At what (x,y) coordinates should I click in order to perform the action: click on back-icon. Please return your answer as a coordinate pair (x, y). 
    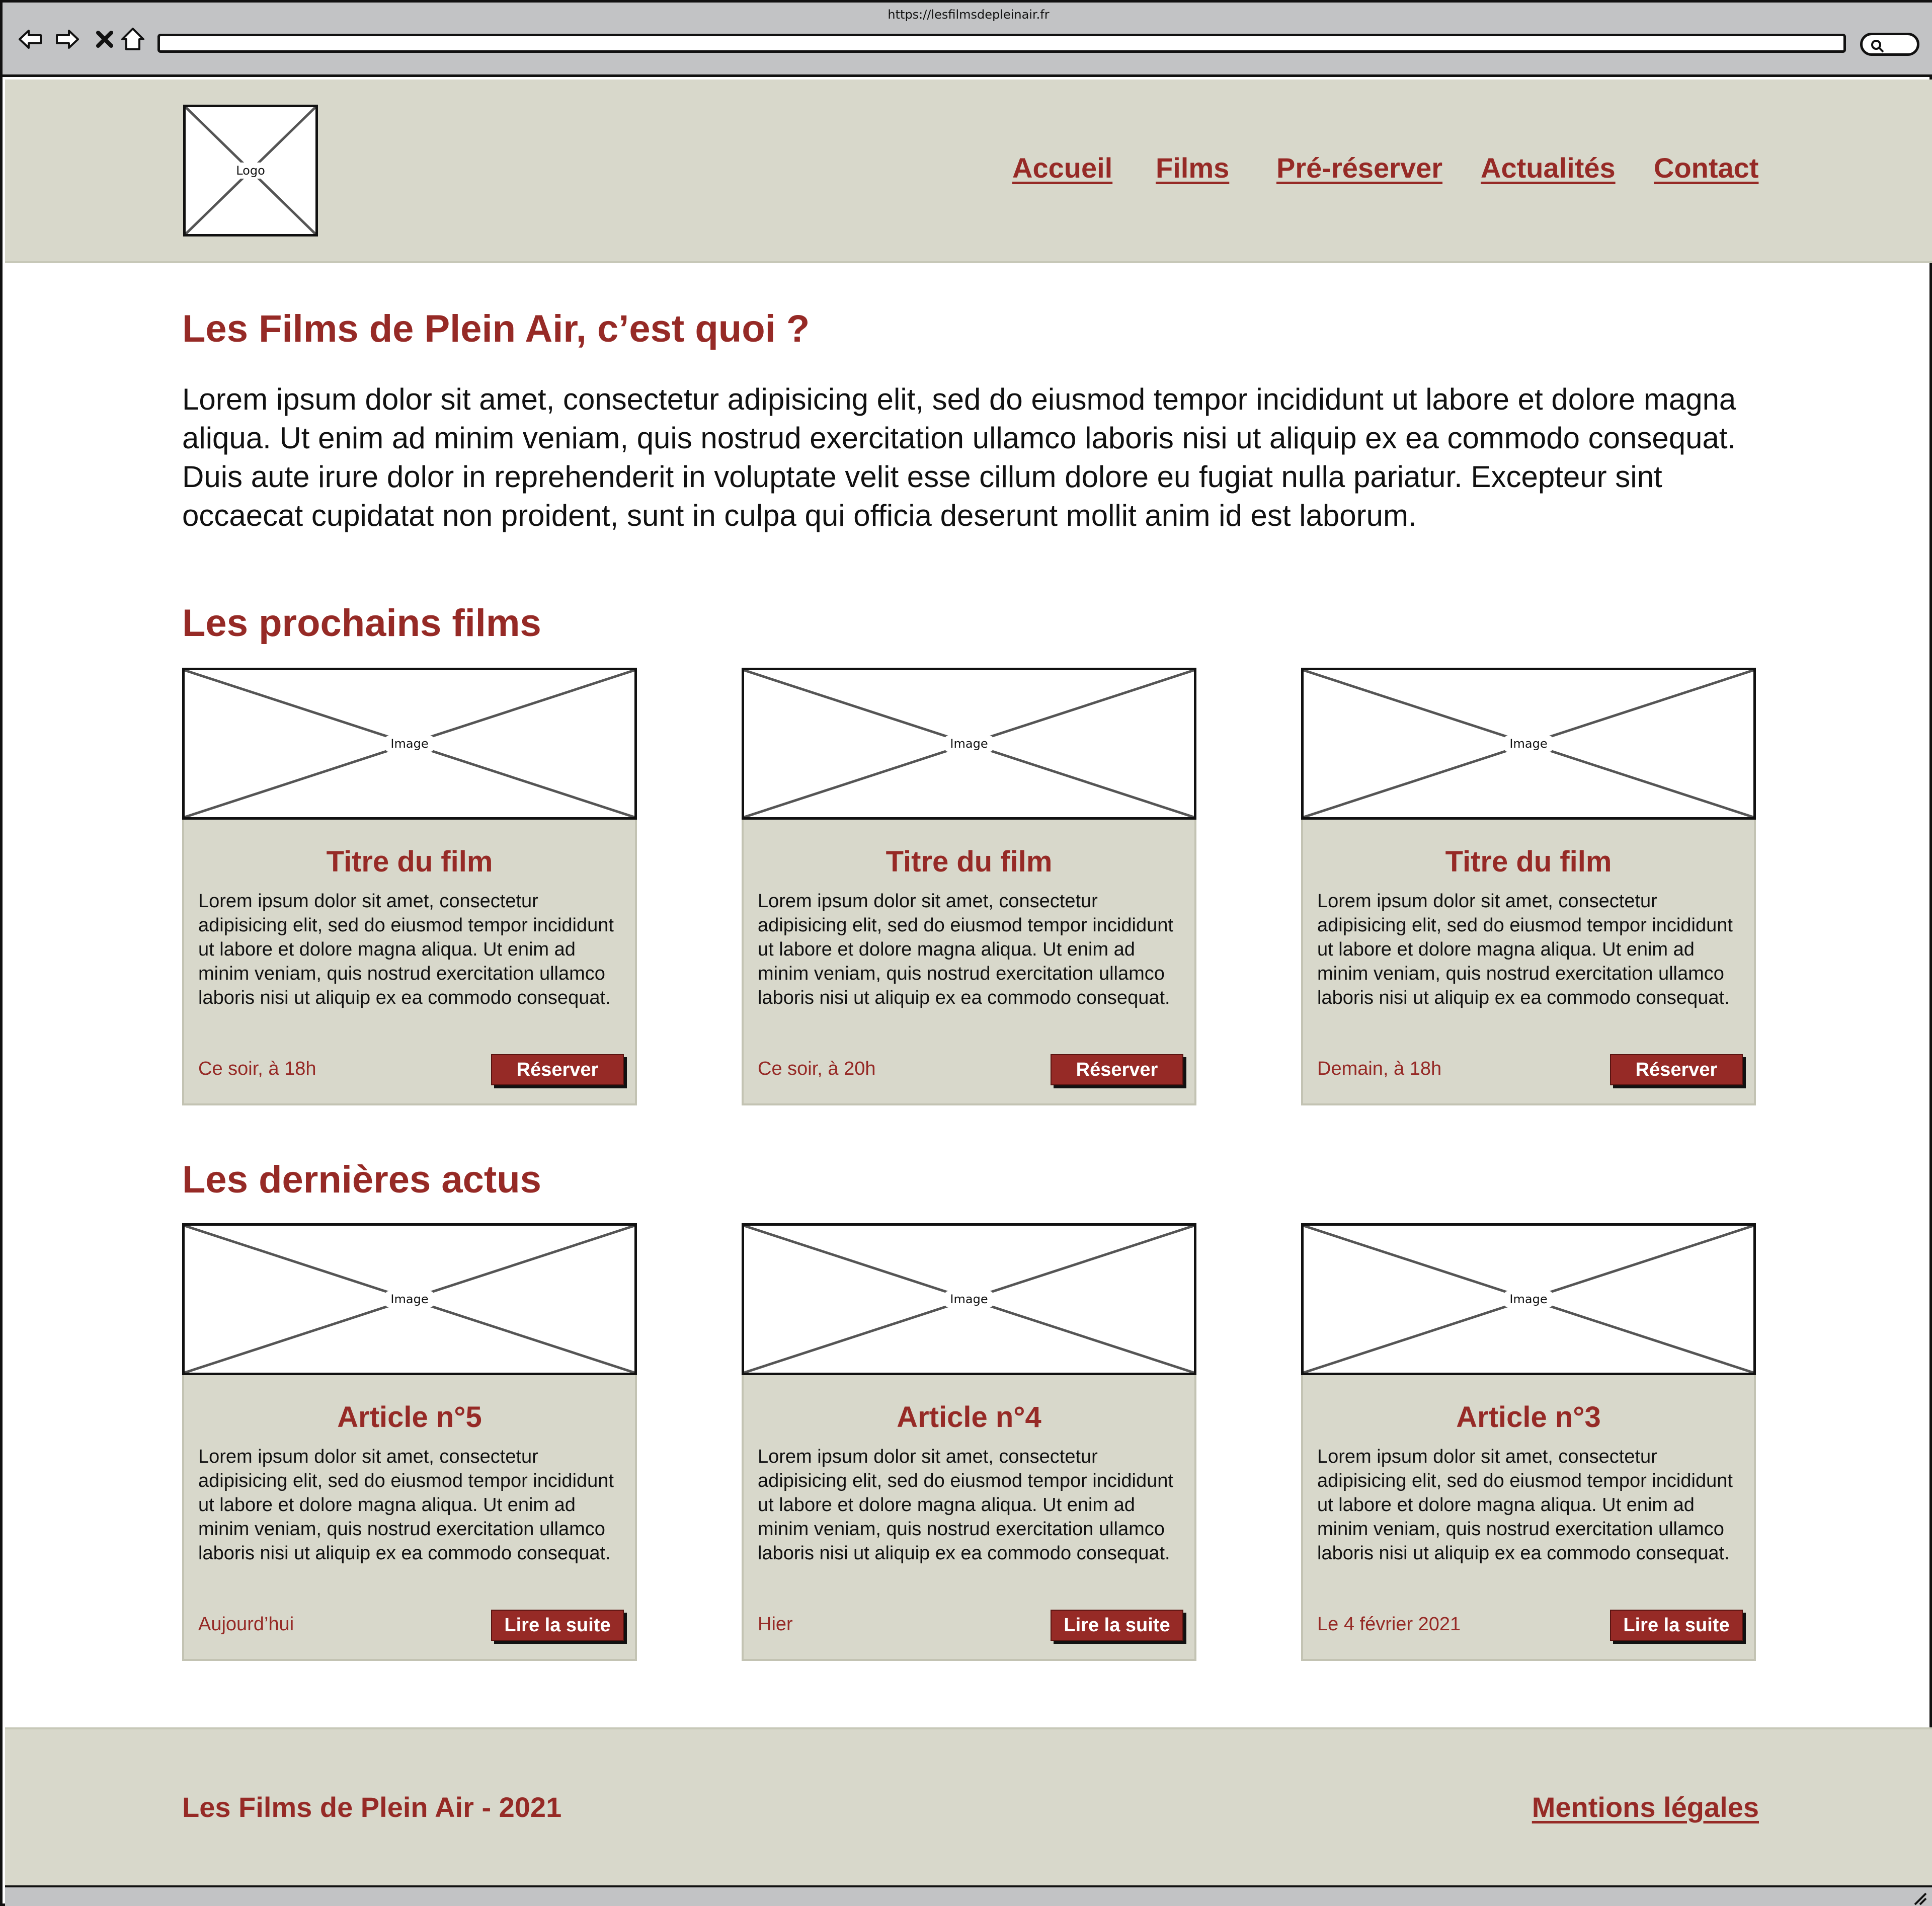
    Looking at the image, I should click on (30, 39).